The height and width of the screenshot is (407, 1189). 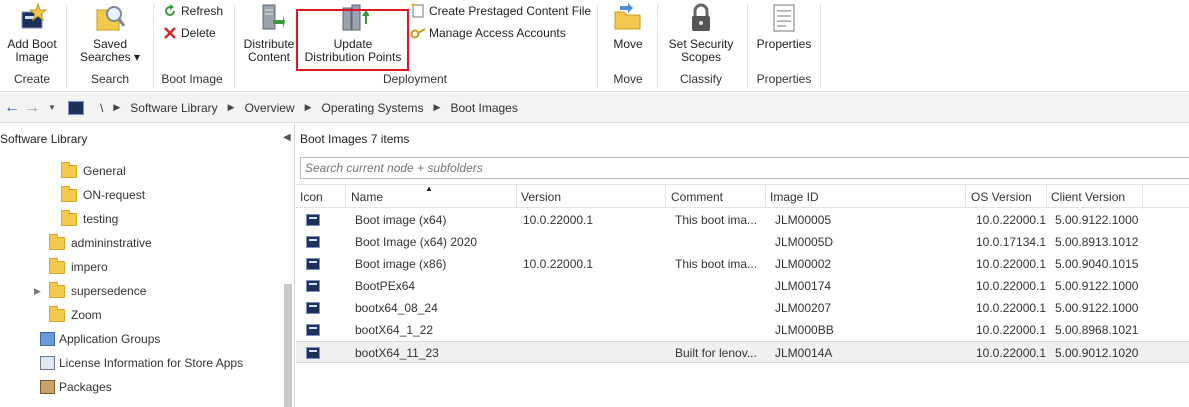 I want to click on tree-item-label: General, so click(x=104, y=171).